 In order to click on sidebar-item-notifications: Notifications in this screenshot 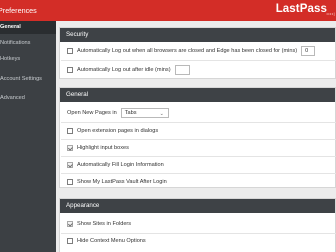, I will do `click(28, 43)`.